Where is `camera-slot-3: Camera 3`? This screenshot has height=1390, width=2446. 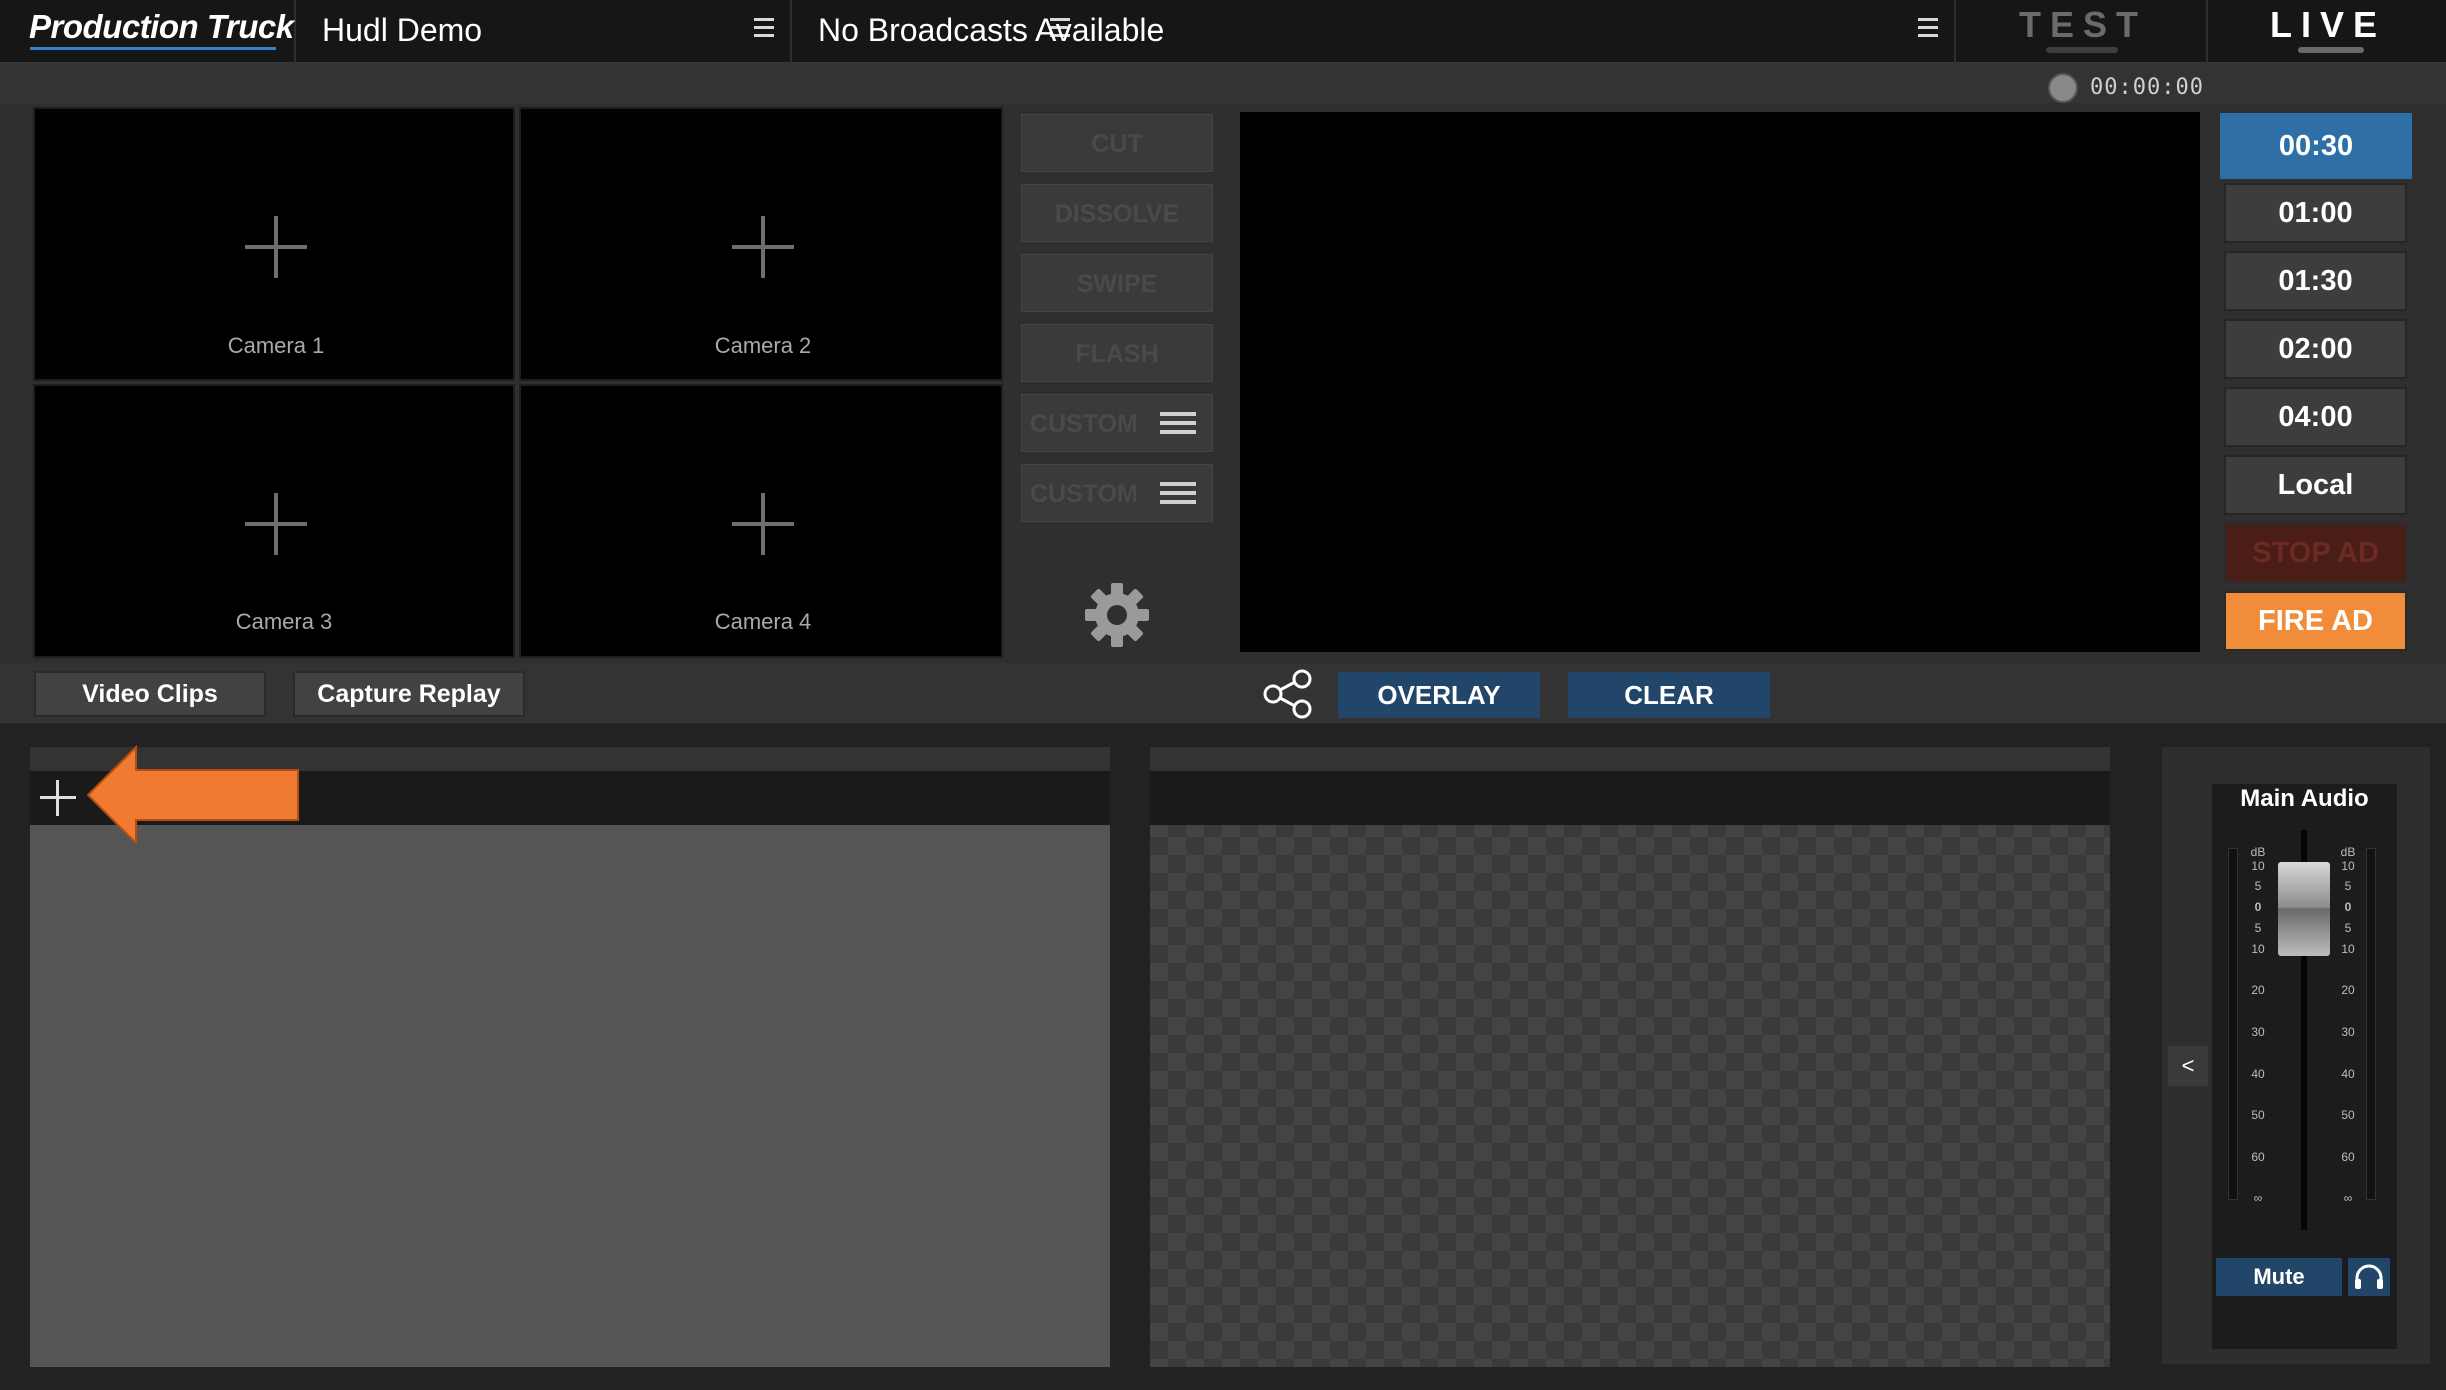 camera-slot-3: Camera 3 is located at coordinates (274, 521).